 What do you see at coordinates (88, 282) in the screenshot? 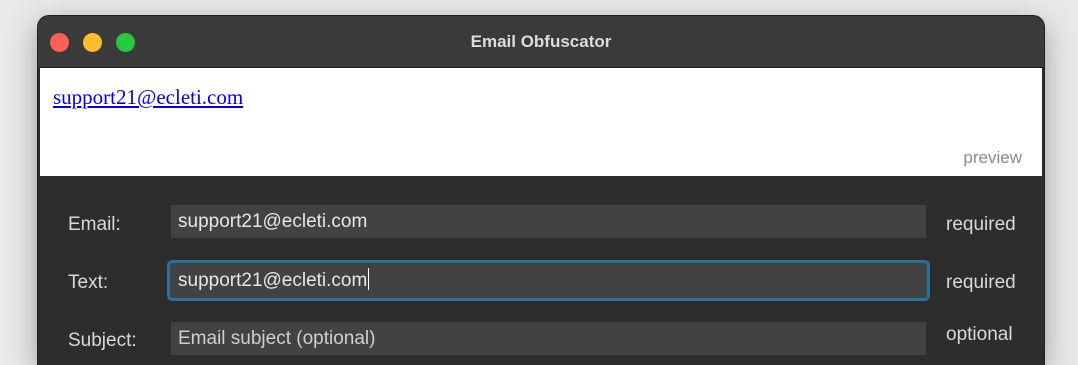
I see `text-label: Text:` at bounding box center [88, 282].